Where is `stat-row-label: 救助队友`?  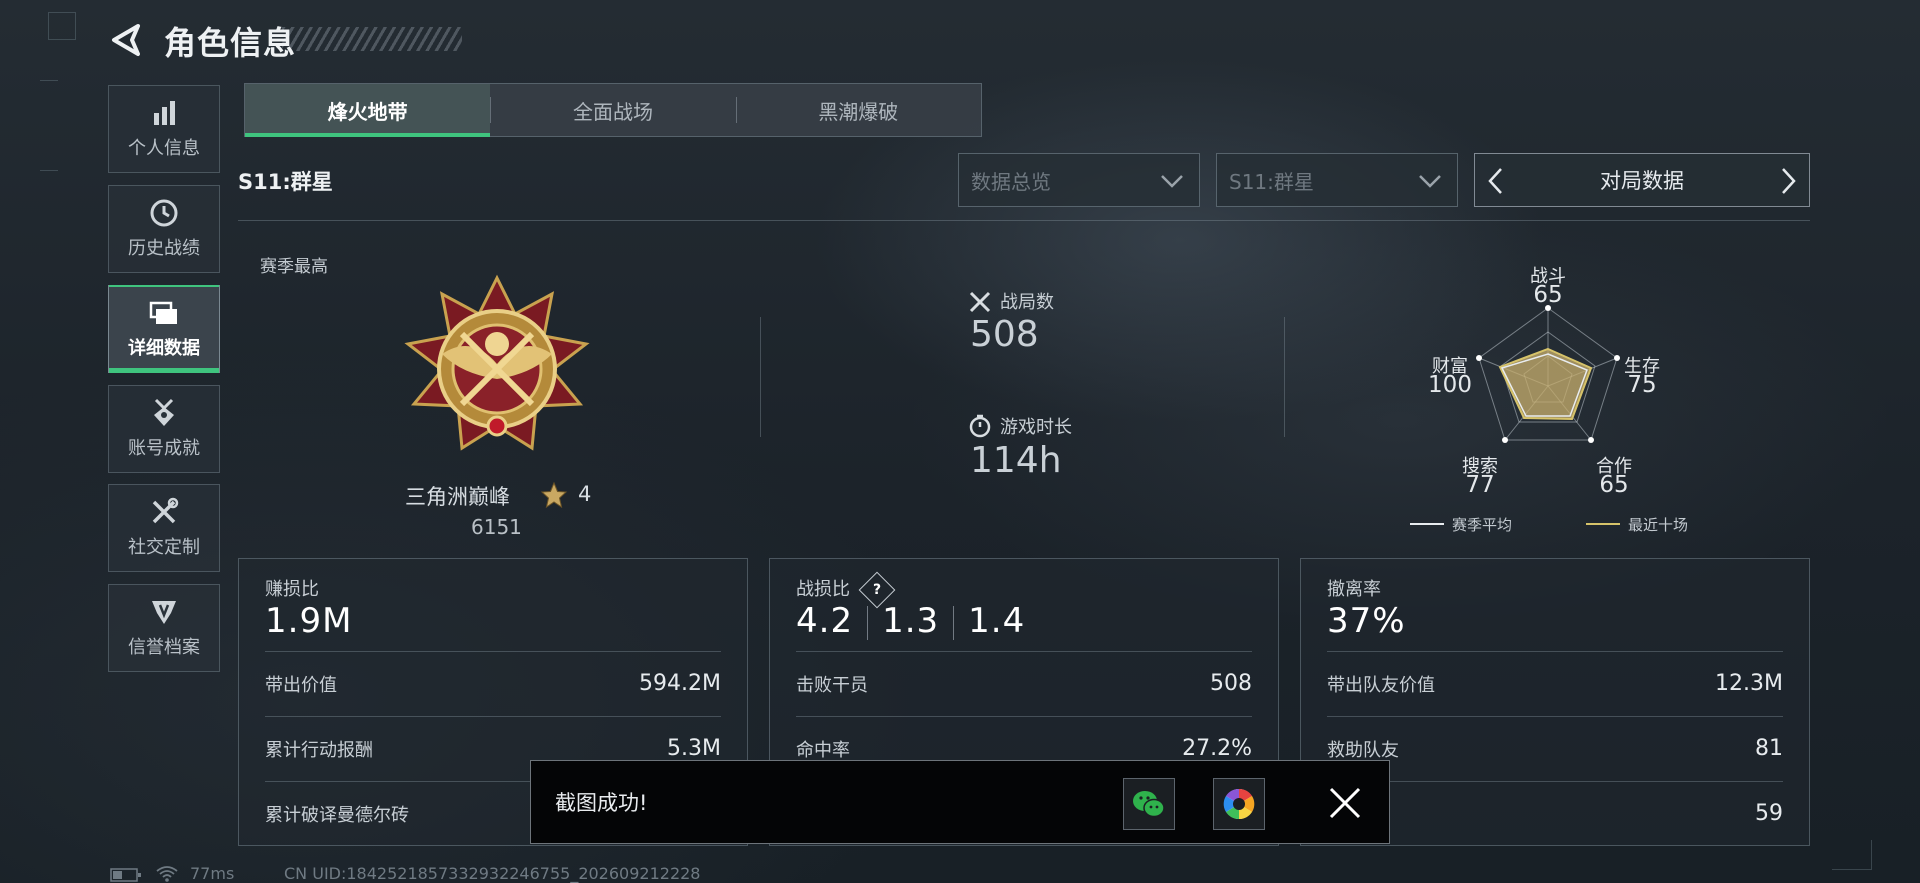 stat-row-label: 救助队友 is located at coordinates (1363, 750).